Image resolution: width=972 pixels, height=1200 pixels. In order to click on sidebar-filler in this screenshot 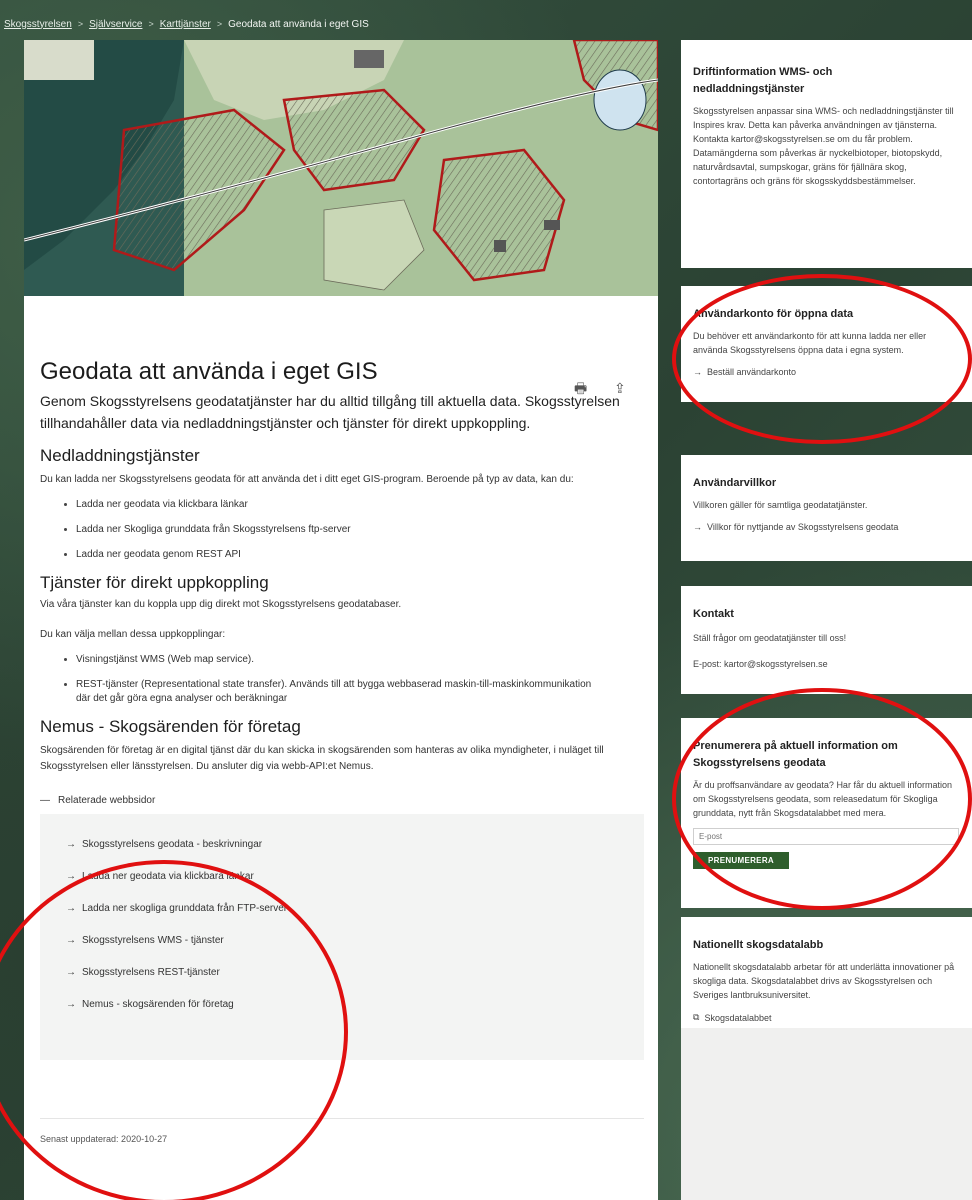, I will do `click(826, 1114)`.